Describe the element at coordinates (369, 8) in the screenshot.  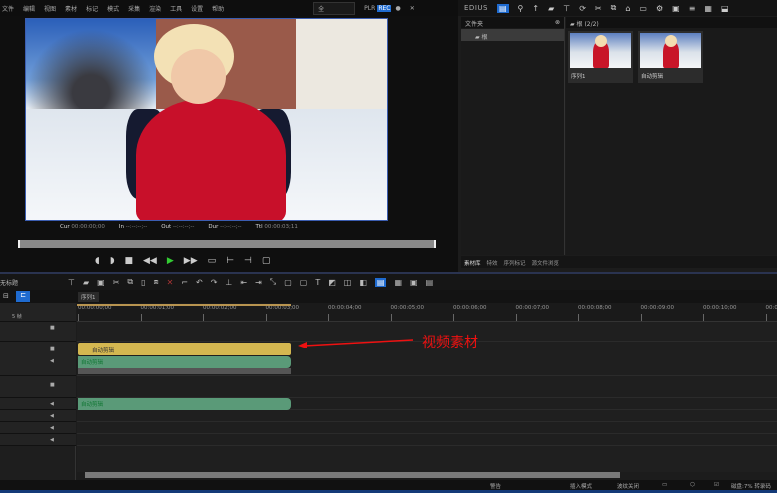
I see `plr-button: PLR` at that location.